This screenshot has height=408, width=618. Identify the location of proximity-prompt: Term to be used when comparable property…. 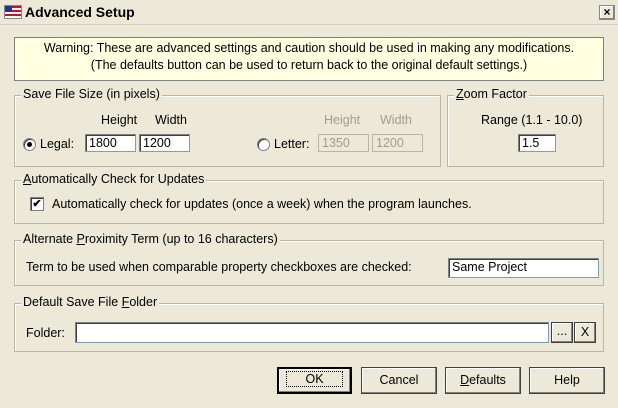
(219, 267).